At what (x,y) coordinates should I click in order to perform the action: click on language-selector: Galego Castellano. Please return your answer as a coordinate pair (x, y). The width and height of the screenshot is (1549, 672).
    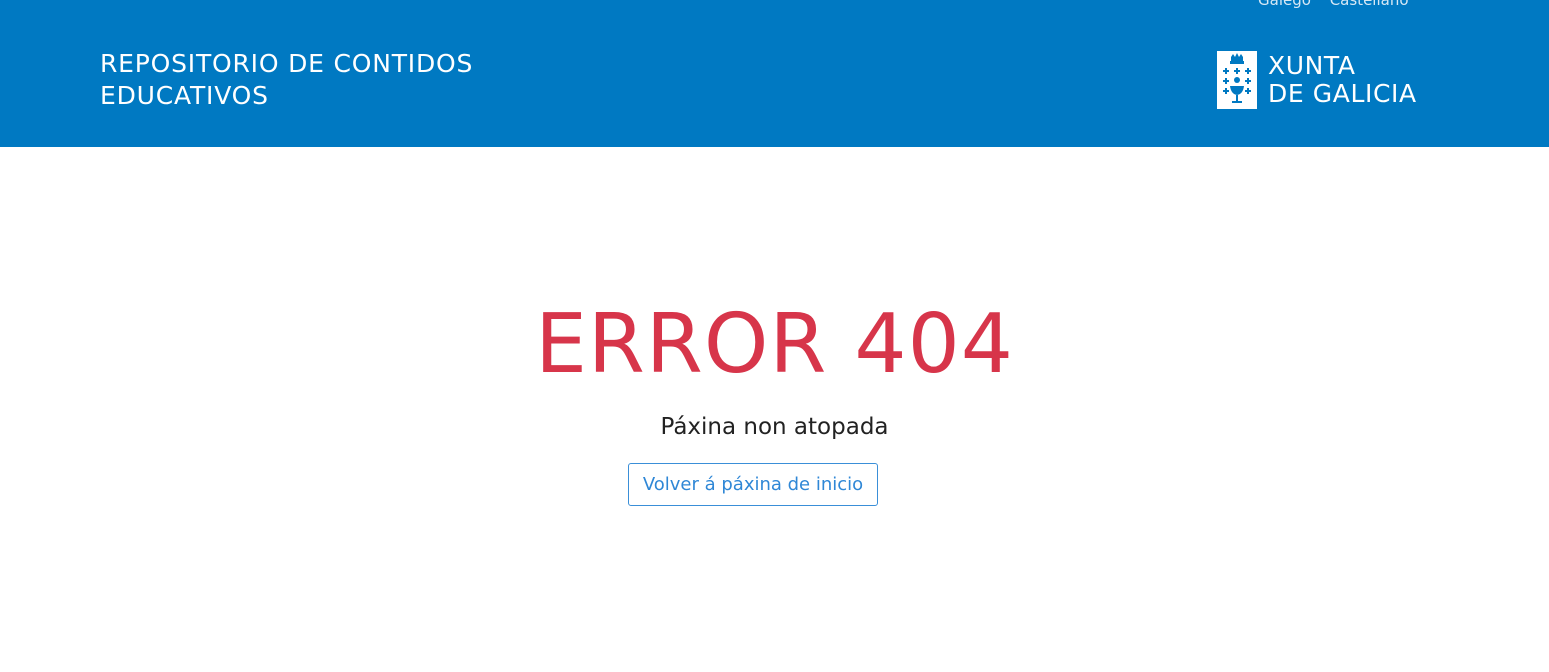
    Looking at the image, I should click on (1340, 4).